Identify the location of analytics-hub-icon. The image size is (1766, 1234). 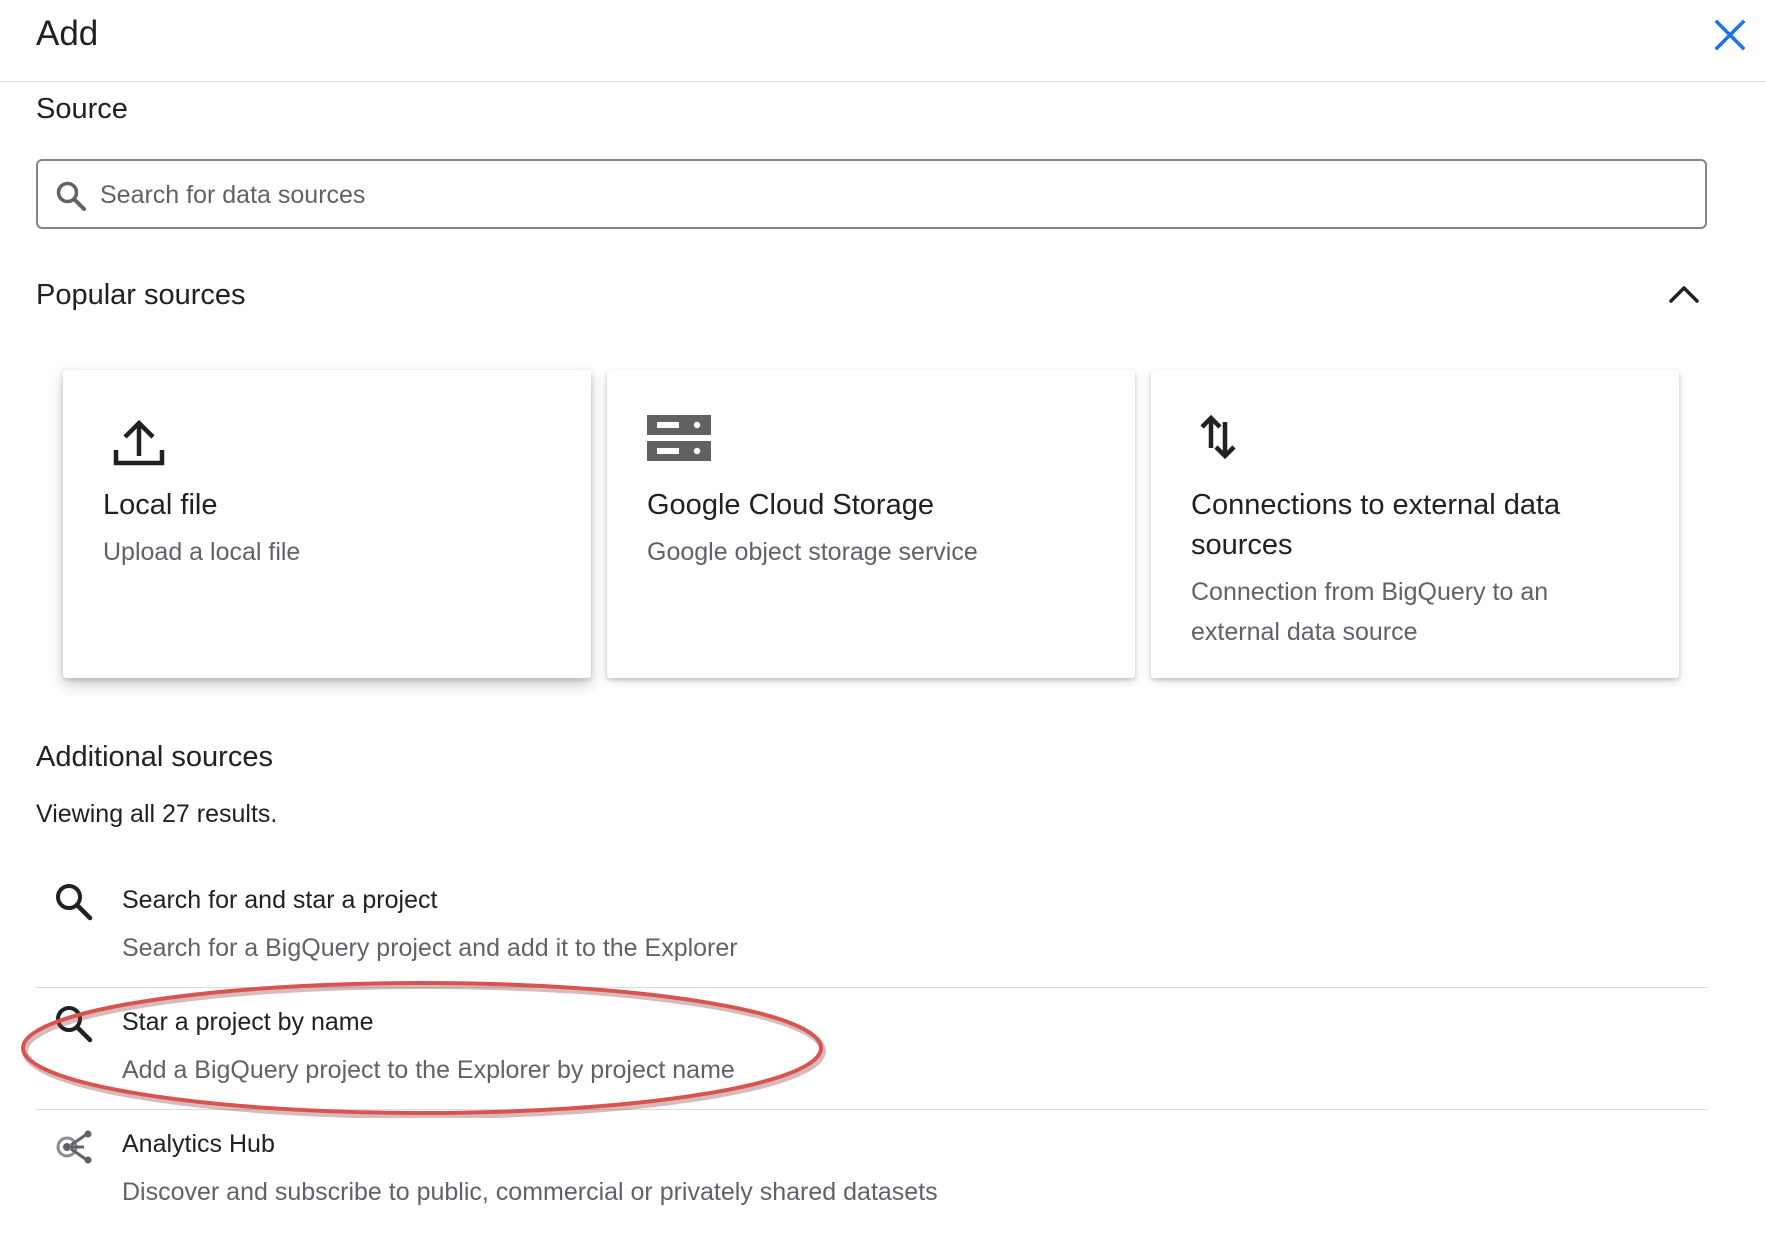
(74, 1147).